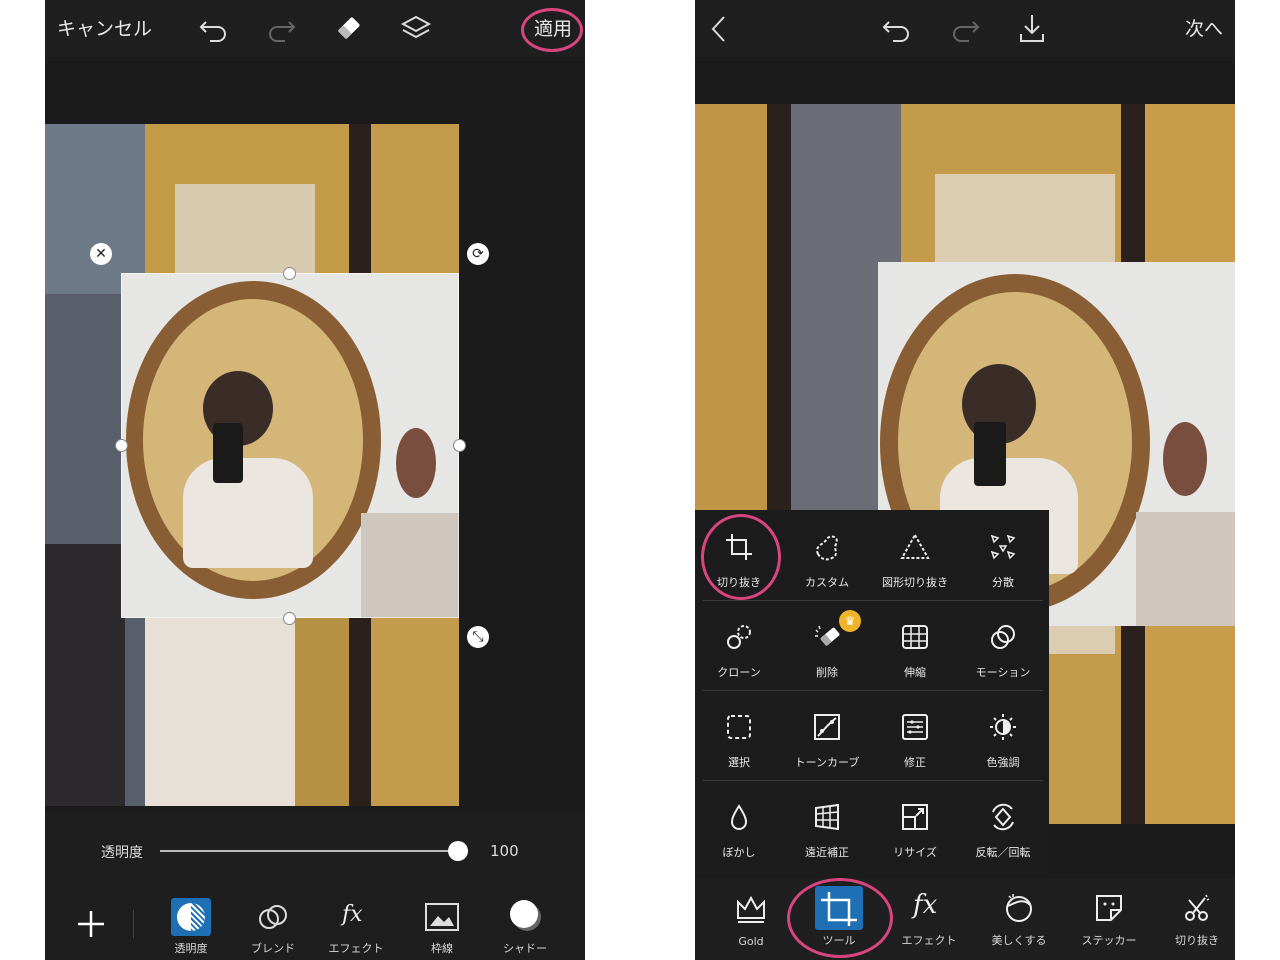 Image resolution: width=1280 pixels, height=960 pixels. What do you see at coordinates (1003, 547) in the screenshot?
I see `disperse-icon` at bounding box center [1003, 547].